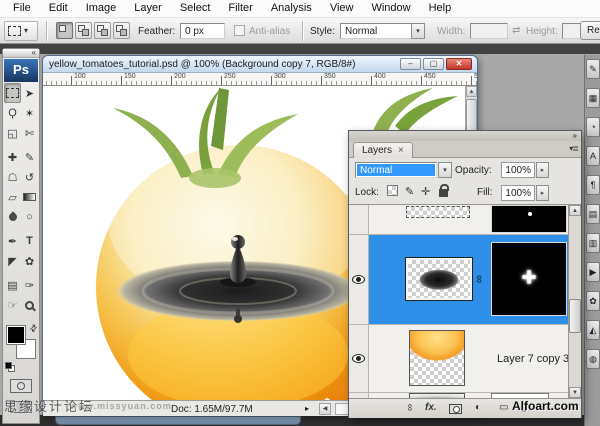 The width and height of the screenshot is (600, 426). I want to click on menu-file: File, so click(22, 8).